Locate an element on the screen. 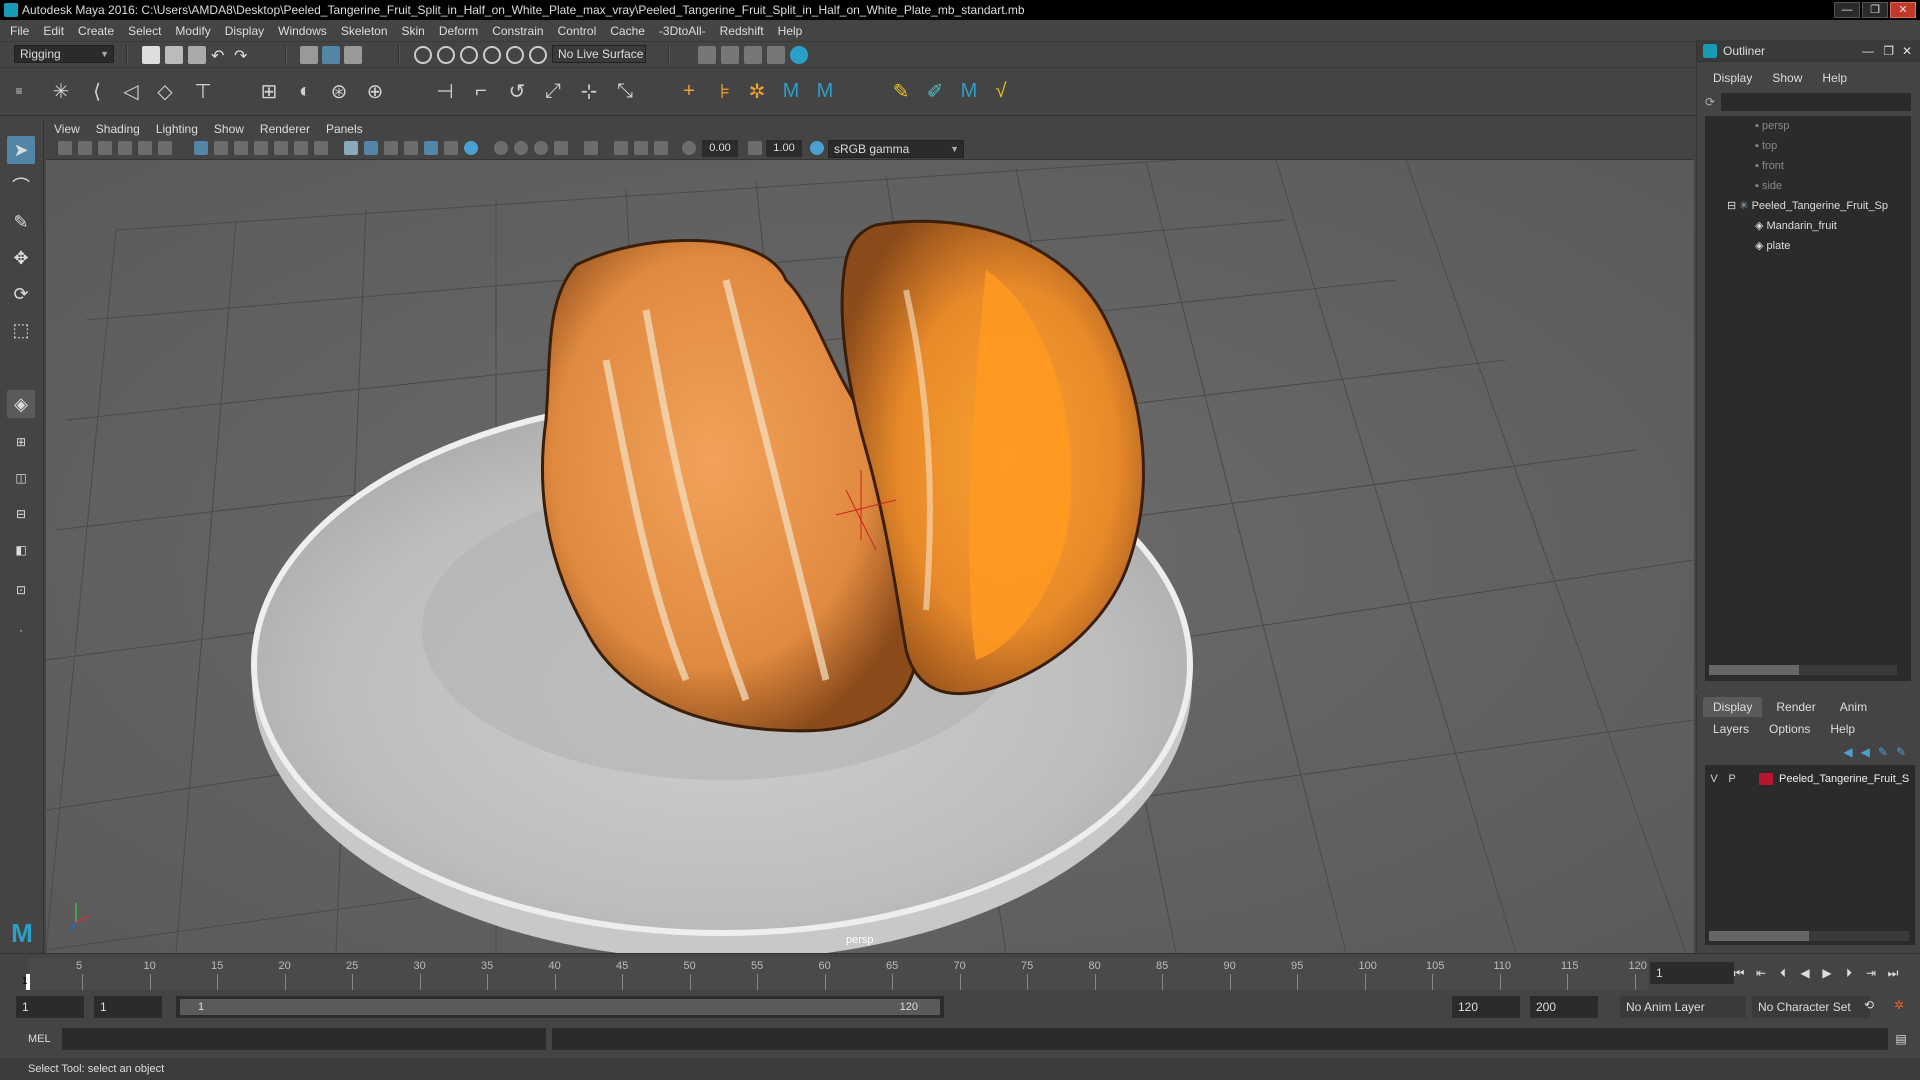  layer-color-swatch is located at coordinates (1766, 779).